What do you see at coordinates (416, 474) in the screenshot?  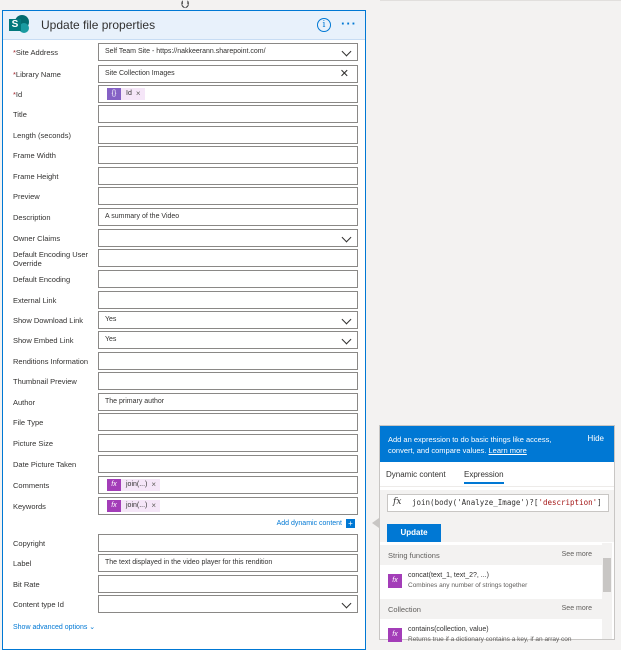 I see `tab-dynamic-content: Dynamic content` at bounding box center [416, 474].